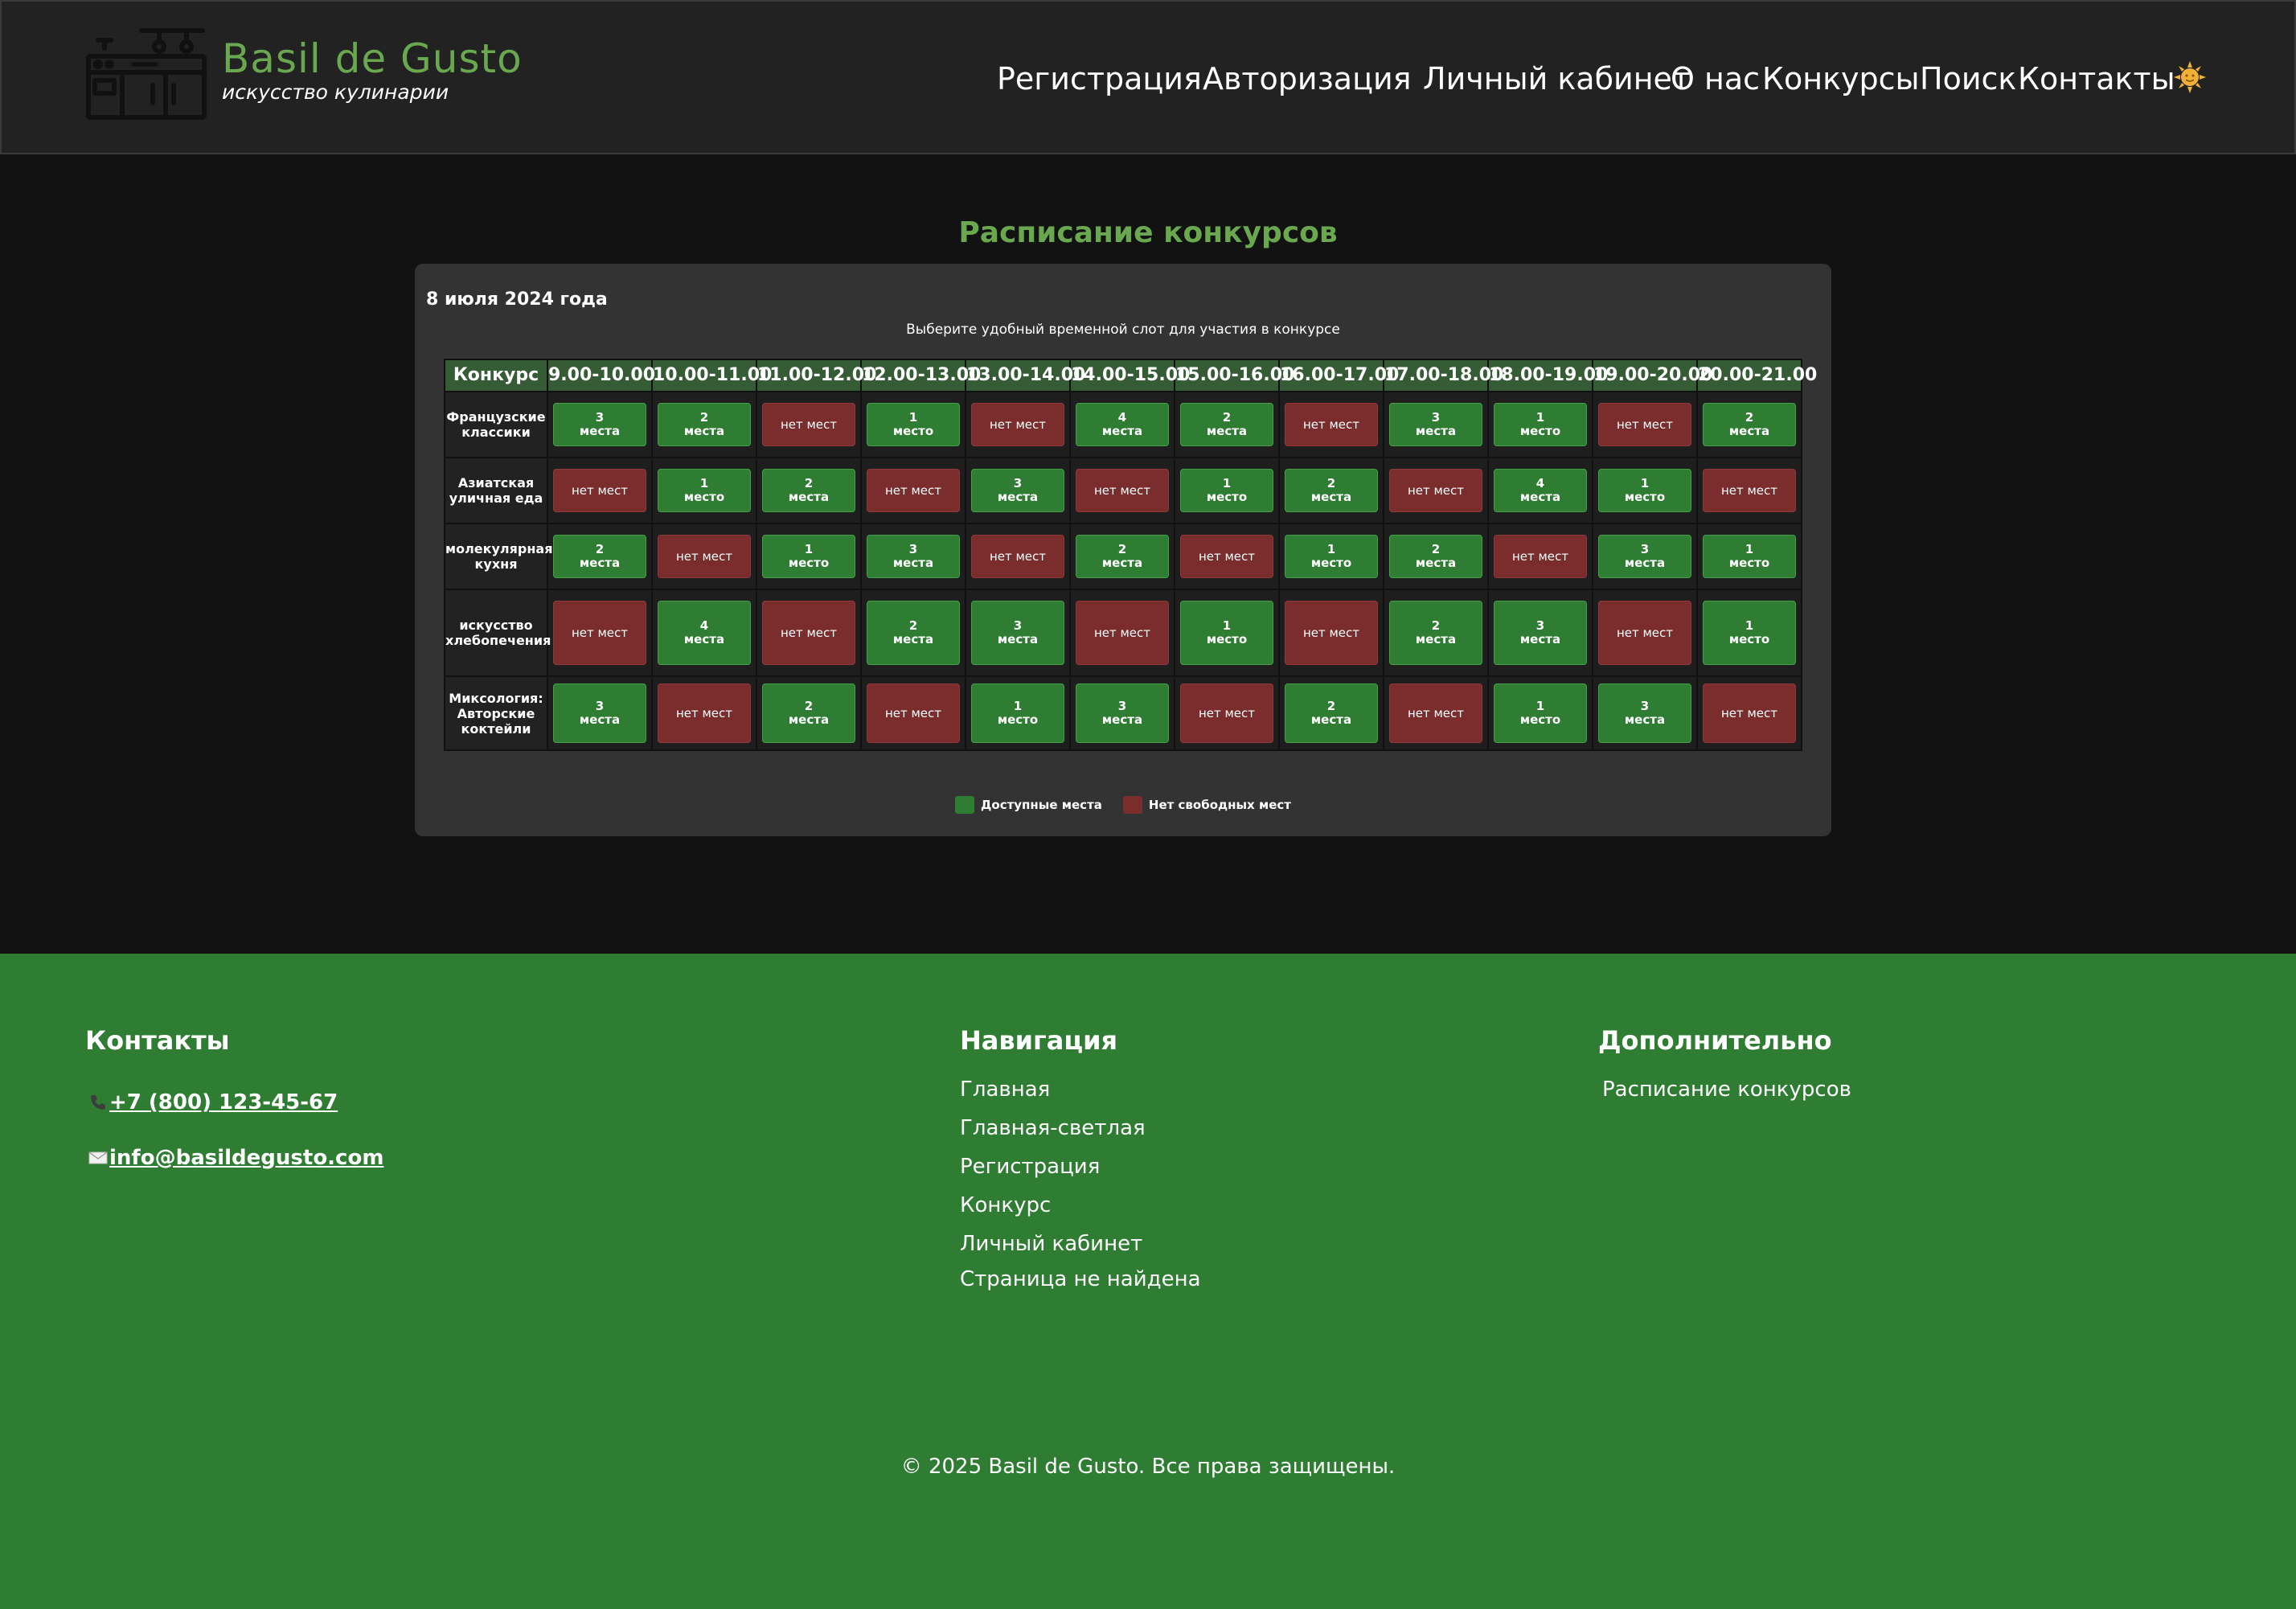 Image resolution: width=2296 pixels, height=1609 pixels. I want to click on nav-contests: Конкурсы, so click(1841, 79).